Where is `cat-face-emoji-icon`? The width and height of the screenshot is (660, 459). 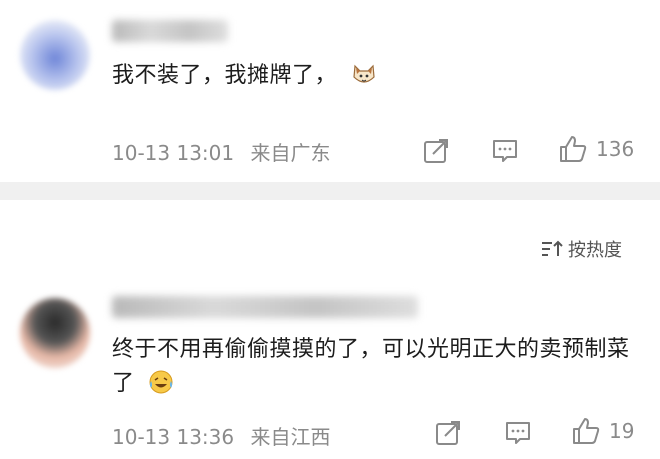
cat-face-emoji-icon is located at coordinates (363, 73).